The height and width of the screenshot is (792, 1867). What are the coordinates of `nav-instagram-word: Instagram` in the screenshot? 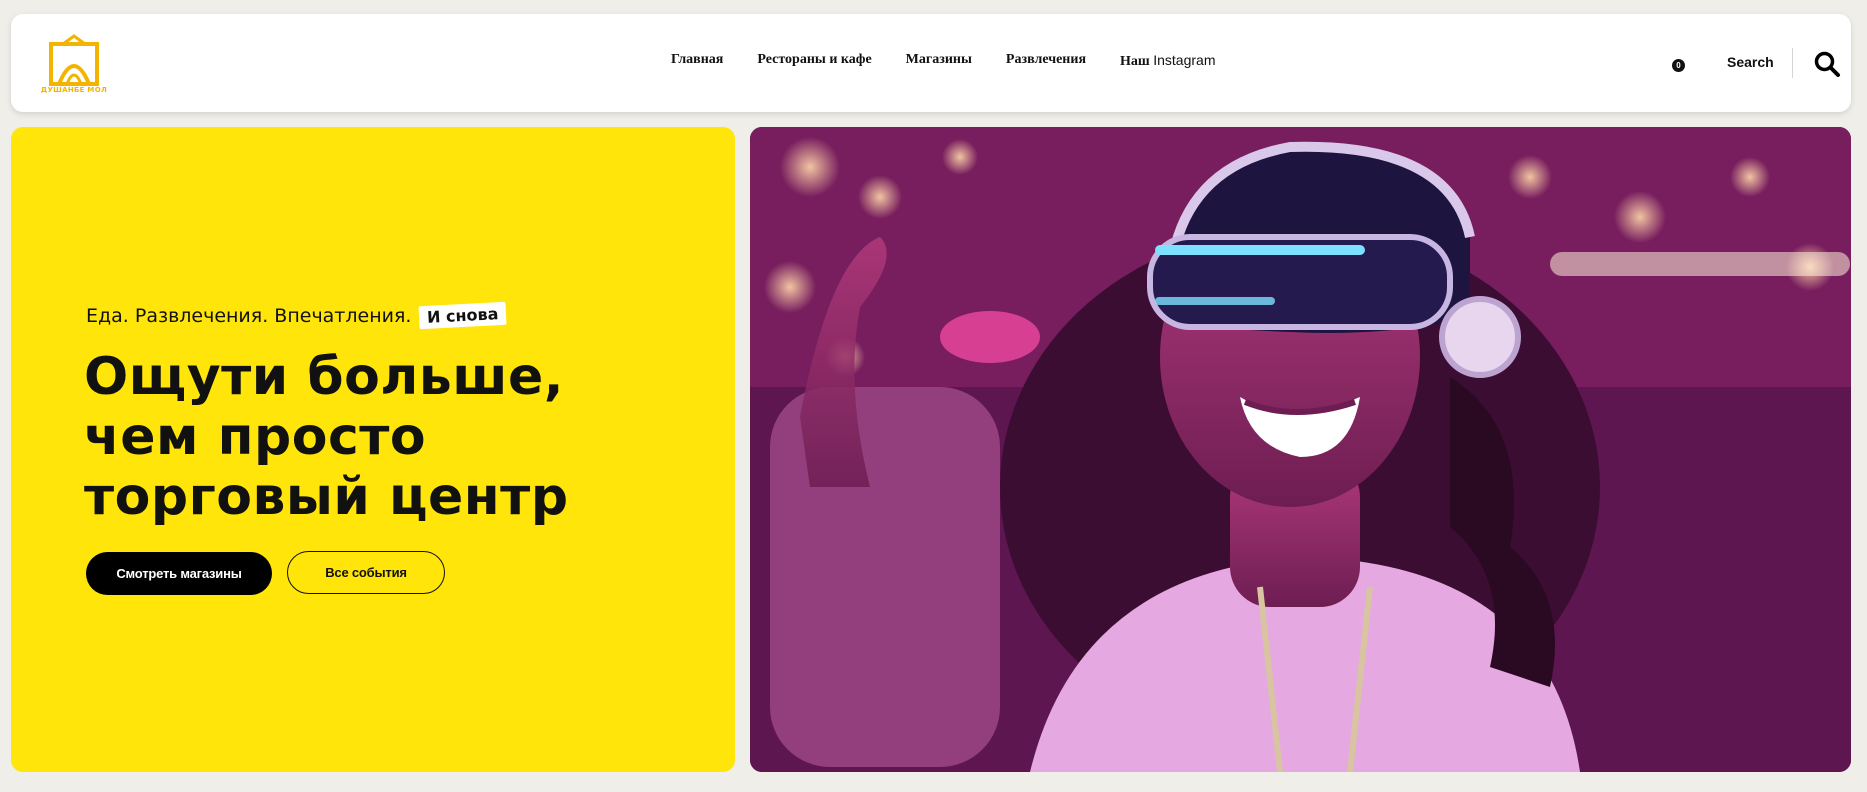 It's located at (1184, 60).